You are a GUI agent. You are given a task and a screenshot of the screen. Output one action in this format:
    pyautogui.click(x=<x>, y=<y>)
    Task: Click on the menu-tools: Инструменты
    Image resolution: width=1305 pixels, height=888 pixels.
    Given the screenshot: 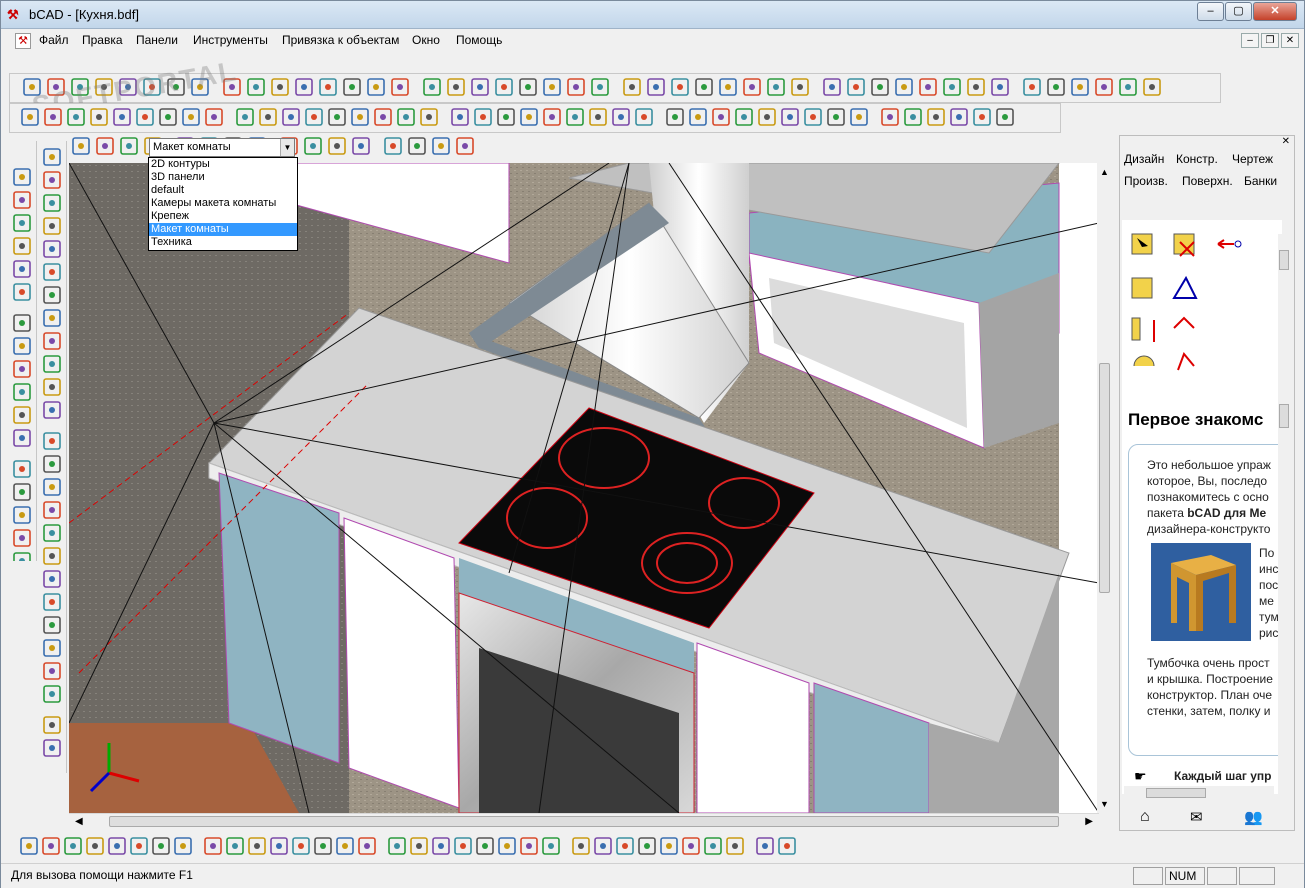 What is the action you would take?
    pyautogui.click(x=230, y=40)
    